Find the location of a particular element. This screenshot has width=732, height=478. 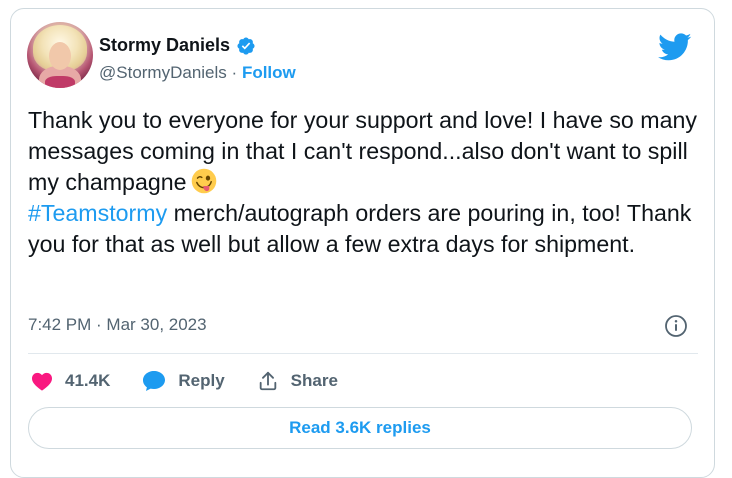

reply-bubble-icon is located at coordinates (154, 381).